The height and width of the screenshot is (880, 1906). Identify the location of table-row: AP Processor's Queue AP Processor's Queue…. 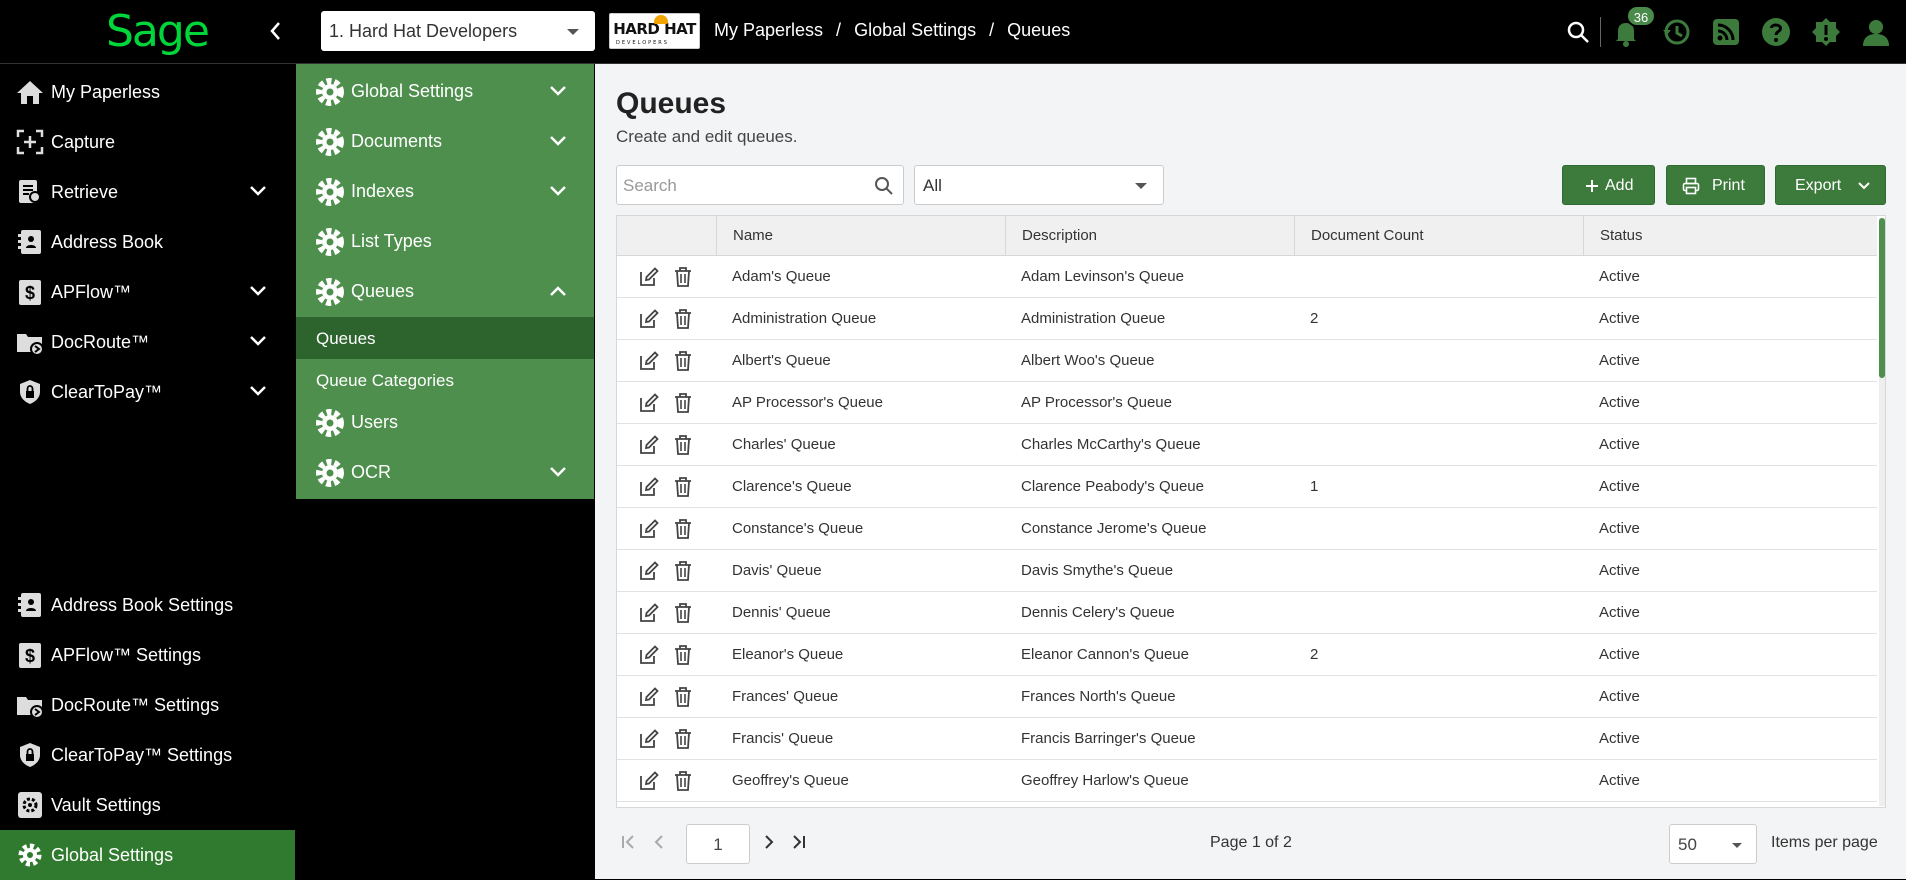
(1247, 403).